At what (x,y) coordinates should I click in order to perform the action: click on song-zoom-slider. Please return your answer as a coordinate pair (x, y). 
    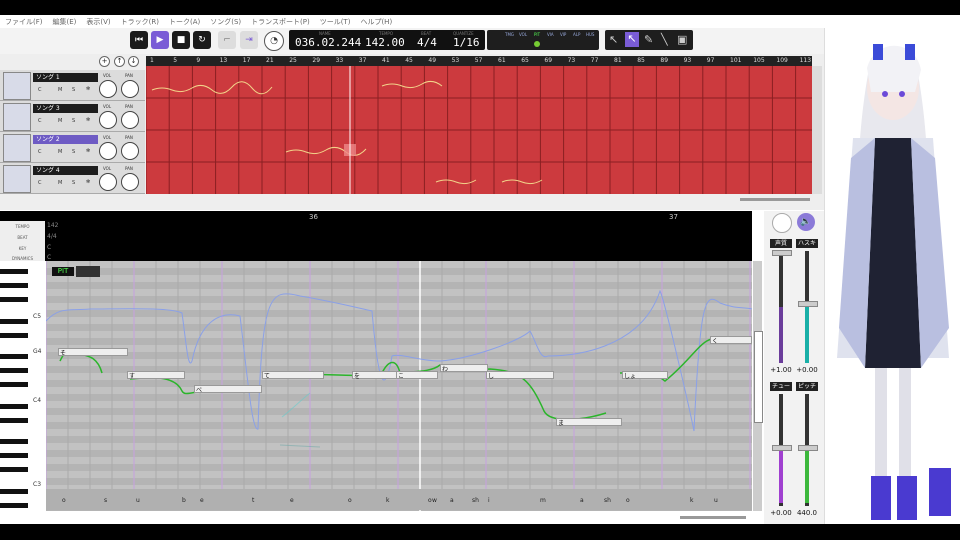
    Looking at the image, I should click on (775, 199).